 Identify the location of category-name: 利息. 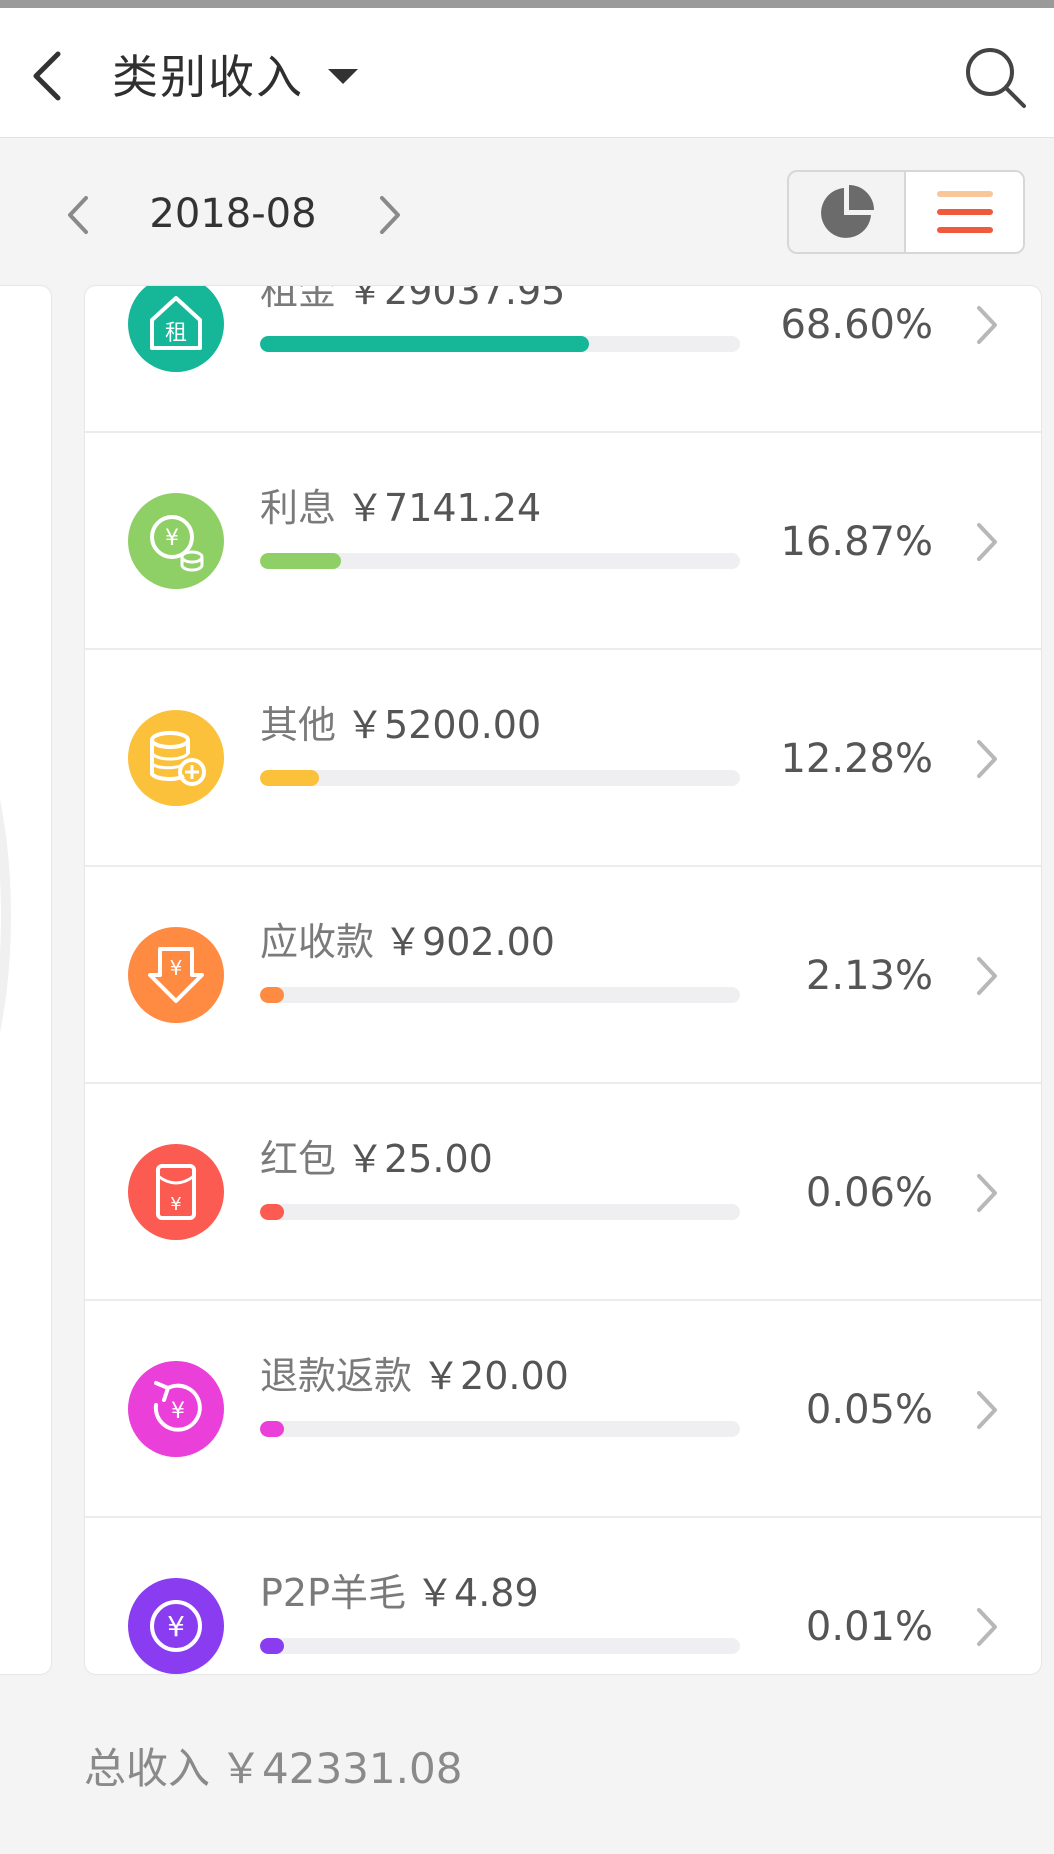
(298, 508).